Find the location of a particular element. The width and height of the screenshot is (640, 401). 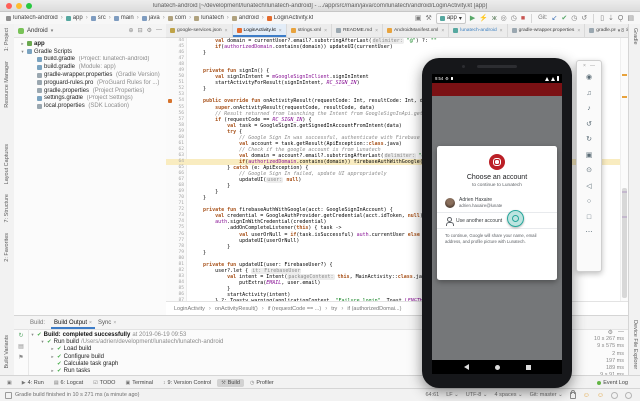

editor-breadcrumb-item: try is located at coordinates (334, 309).